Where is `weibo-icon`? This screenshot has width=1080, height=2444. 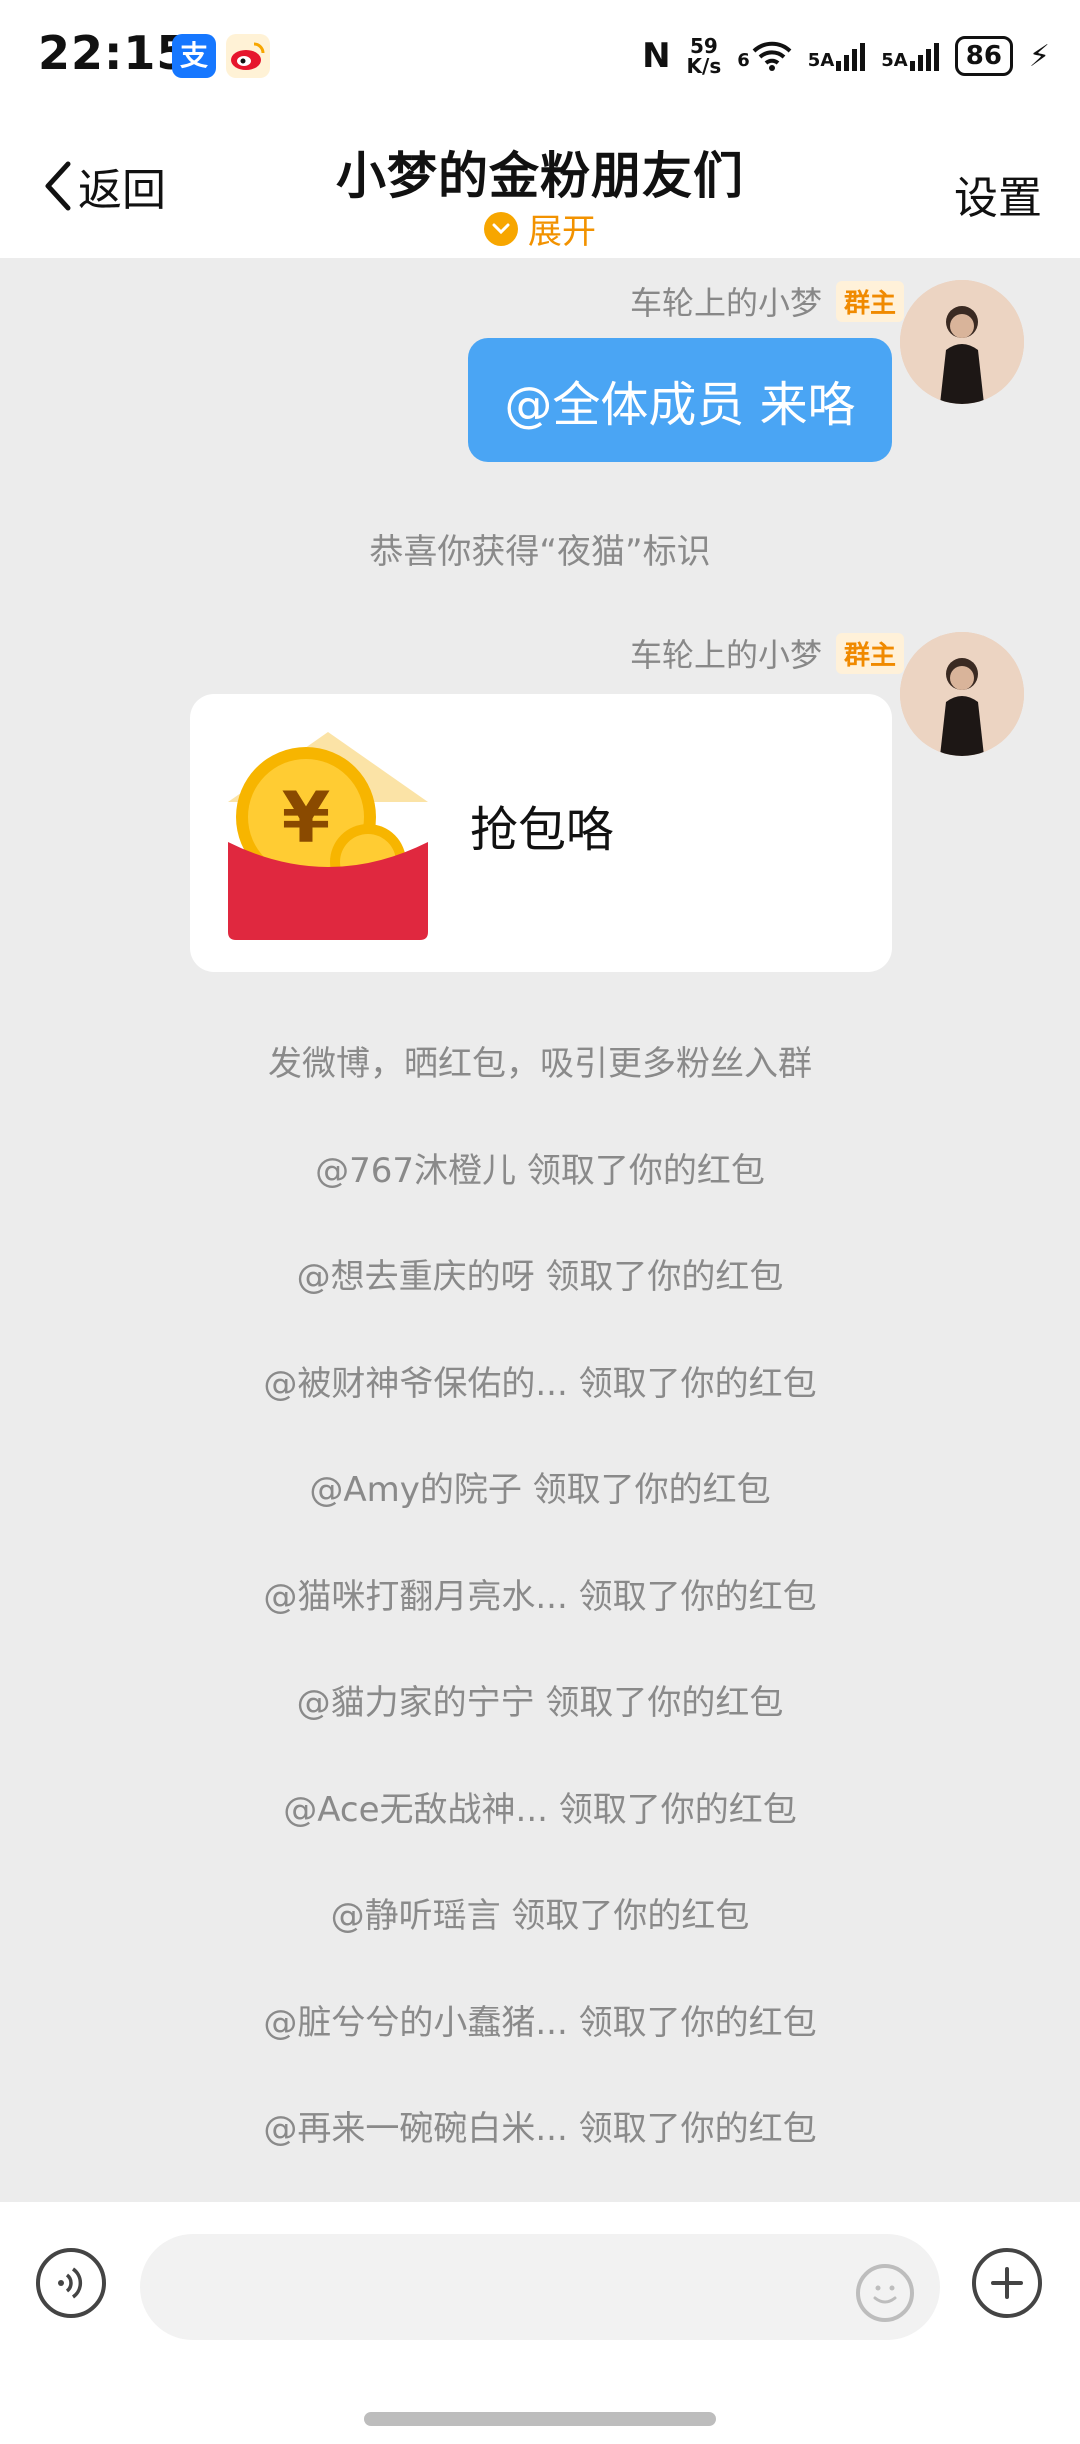
weibo-icon is located at coordinates (248, 56).